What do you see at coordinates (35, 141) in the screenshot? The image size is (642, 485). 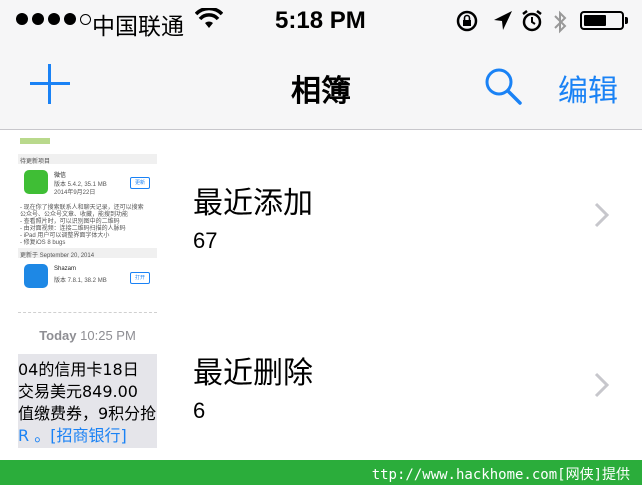 I see `appstore-logo` at bounding box center [35, 141].